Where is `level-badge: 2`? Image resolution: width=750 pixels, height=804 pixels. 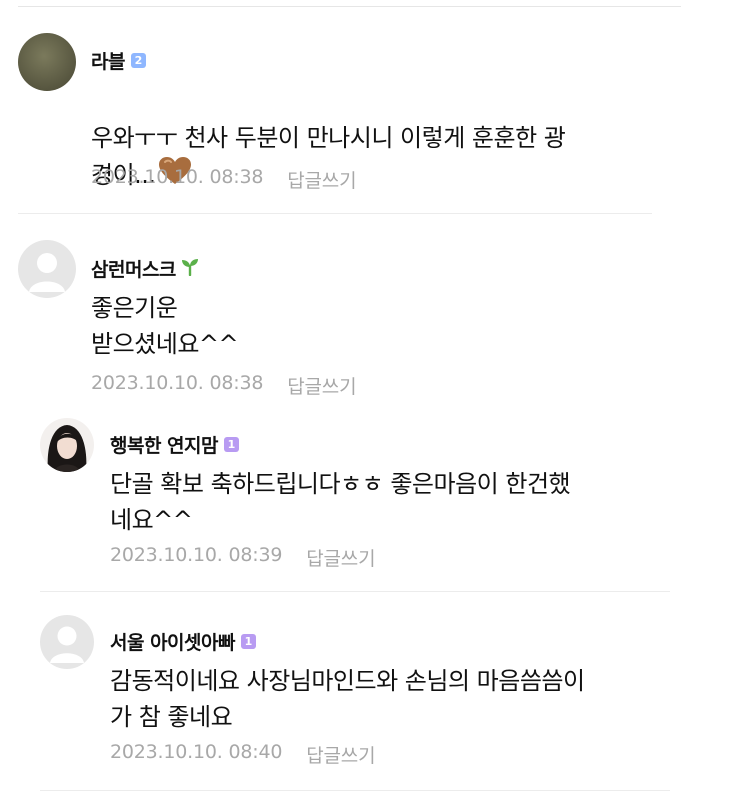 level-badge: 2 is located at coordinates (138, 60).